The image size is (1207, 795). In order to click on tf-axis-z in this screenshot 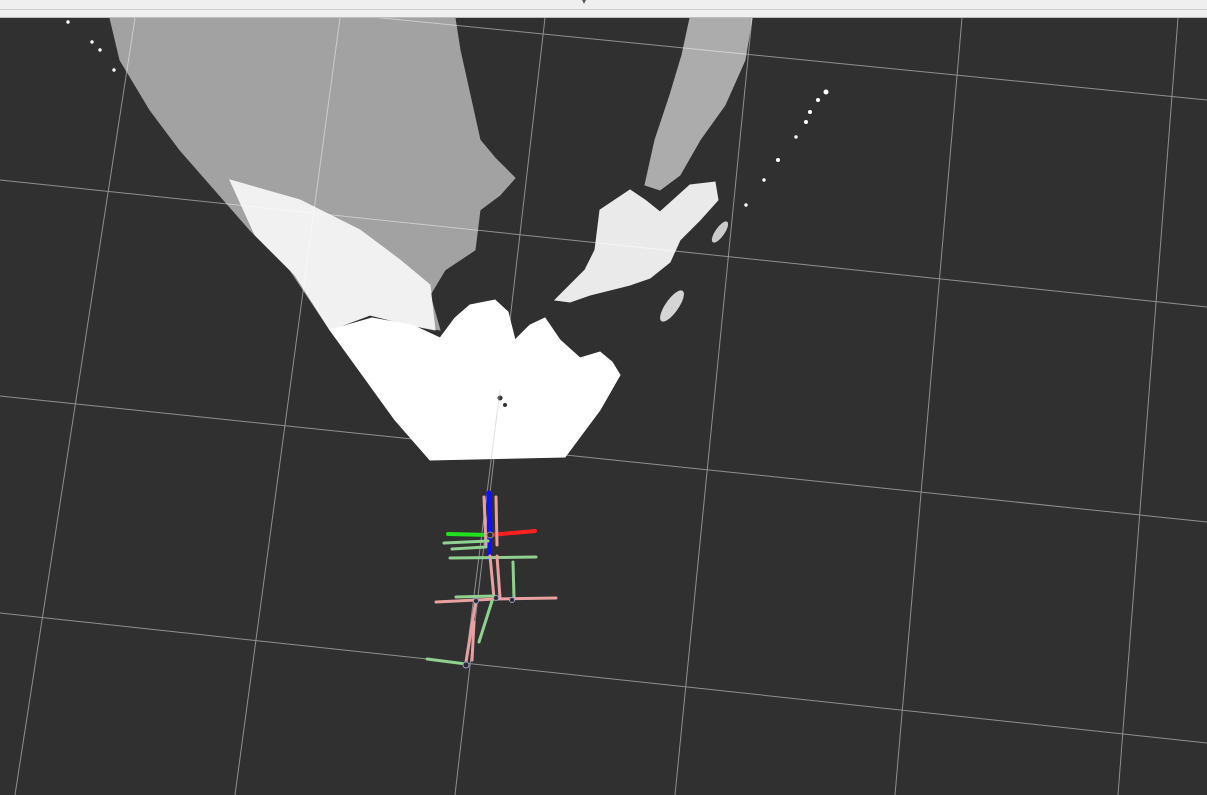, I will do `click(489, 514)`.